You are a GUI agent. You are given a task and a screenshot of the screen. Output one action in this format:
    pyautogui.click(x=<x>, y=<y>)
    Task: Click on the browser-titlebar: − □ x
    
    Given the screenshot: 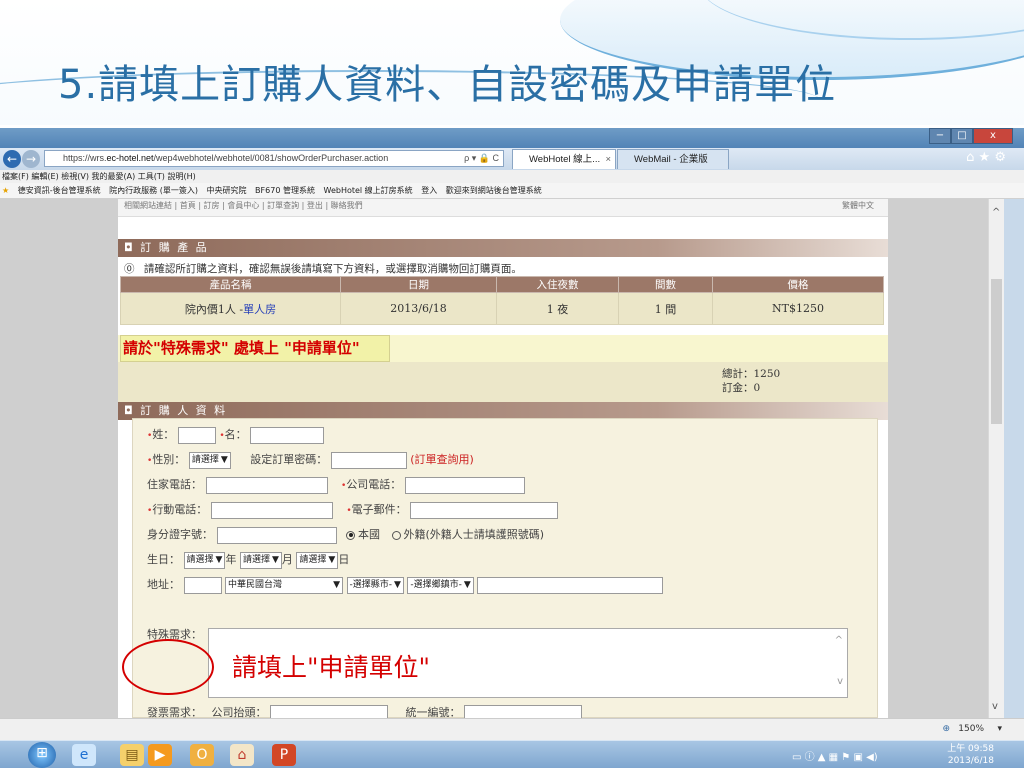 What is the action you would take?
    pyautogui.click(x=512, y=139)
    